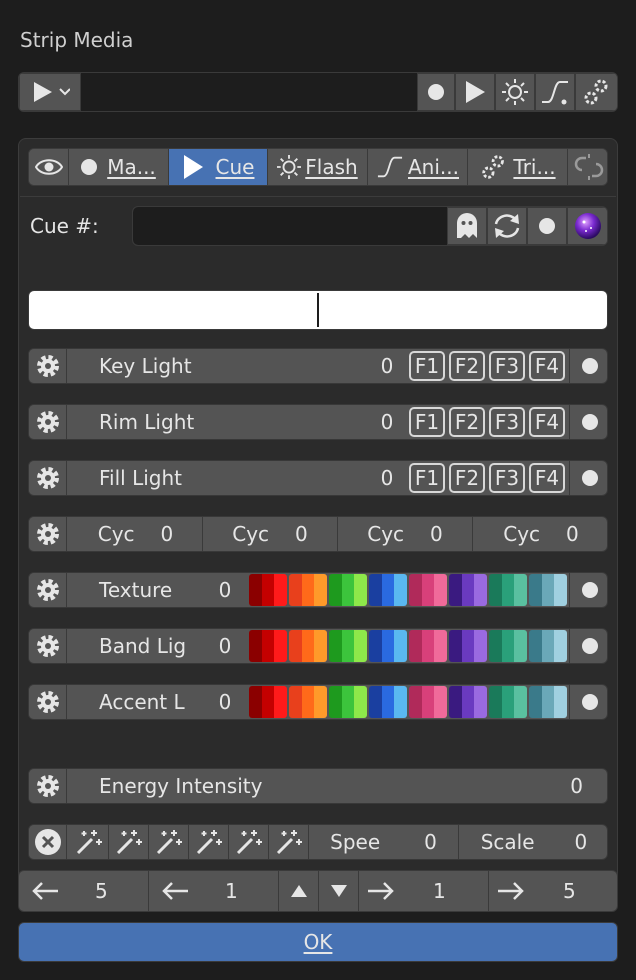 Image resolution: width=636 pixels, height=980 pixels. What do you see at coordinates (225, 646) in the screenshot?
I see `band-light-value: 0` at bounding box center [225, 646].